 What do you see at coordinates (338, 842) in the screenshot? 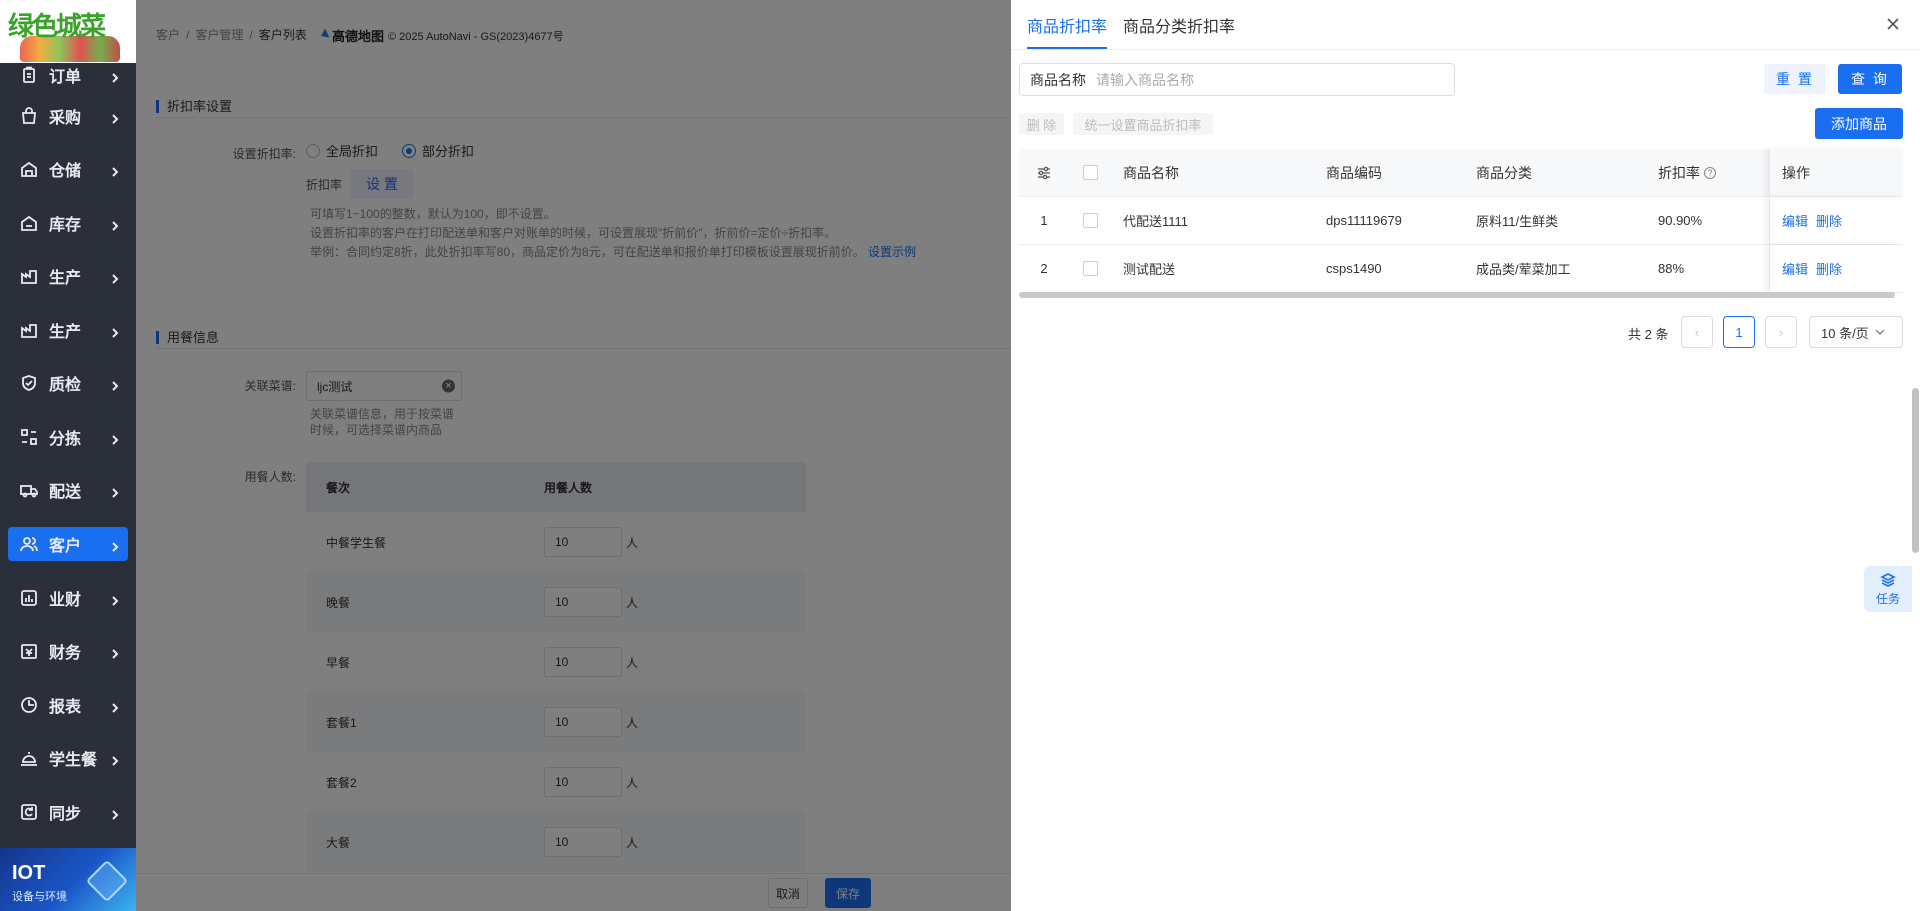
I see `meal-name: 大餐` at bounding box center [338, 842].